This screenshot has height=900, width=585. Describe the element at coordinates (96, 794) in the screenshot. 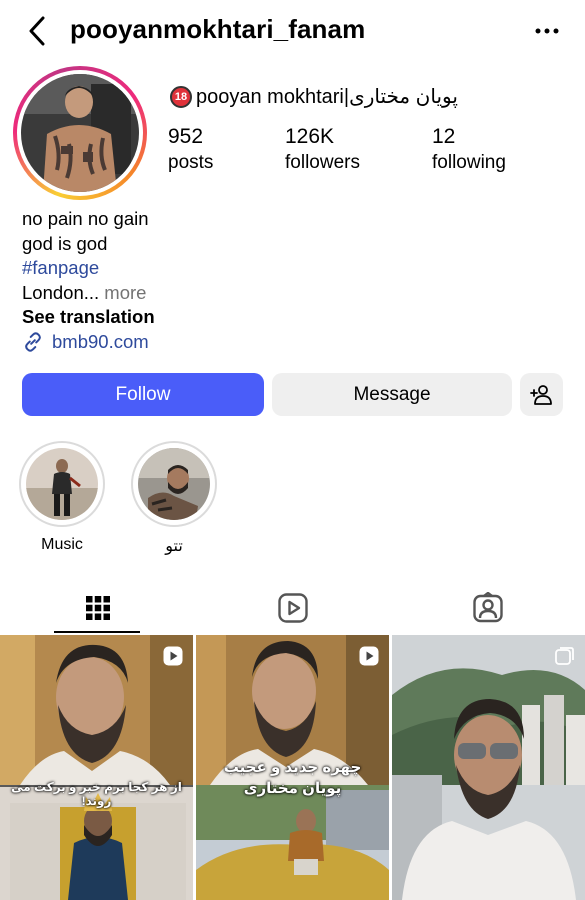

I see `post-caption: از هر کجا برم خبر و برکت می روند!` at that location.